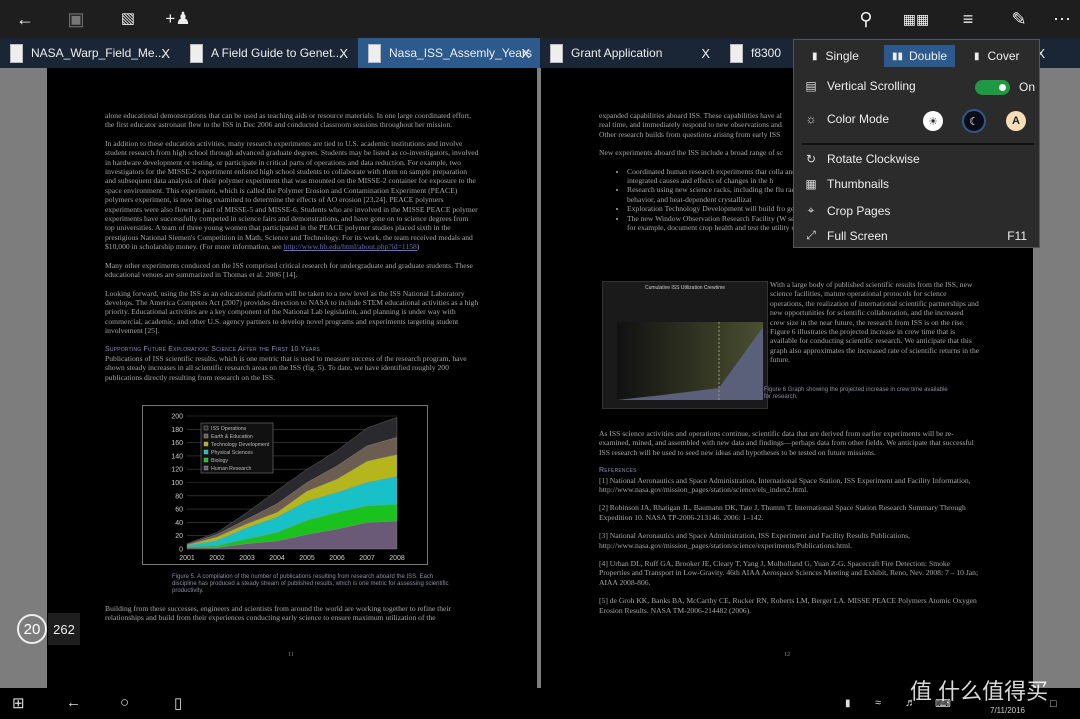  What do you see at coordinates (1019, 19) in the screenshot?
I see `pen-icon: ✎` at bounding box center [1019, 19].